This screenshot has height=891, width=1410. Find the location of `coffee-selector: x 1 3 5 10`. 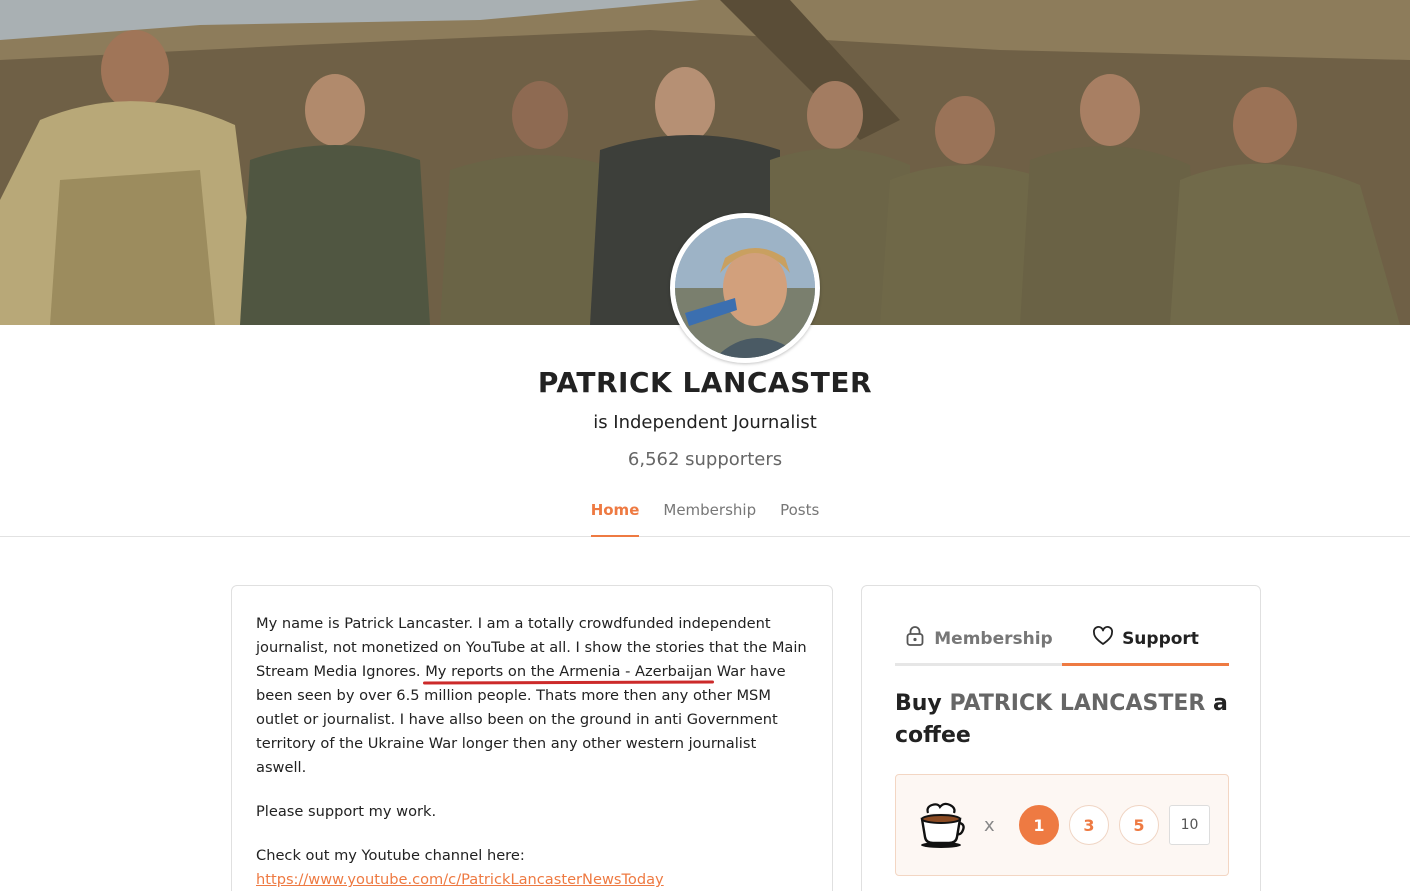

coffee-selector: x 1 3 5 10 is located at coordinates (1062, 825).